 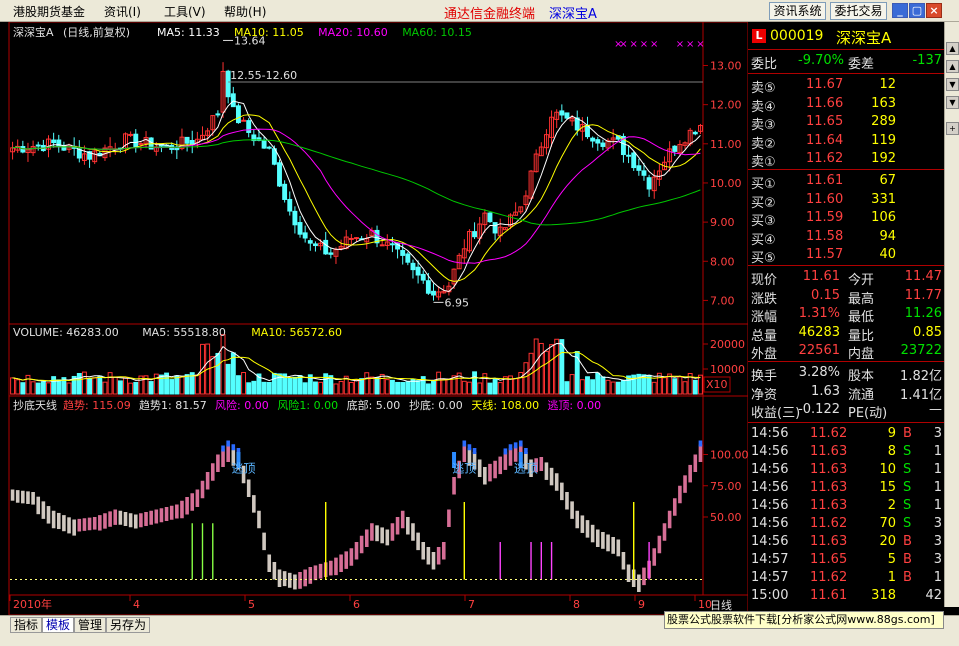 I want to click on trade-button: 委托交易, so click(x=858, y=11).